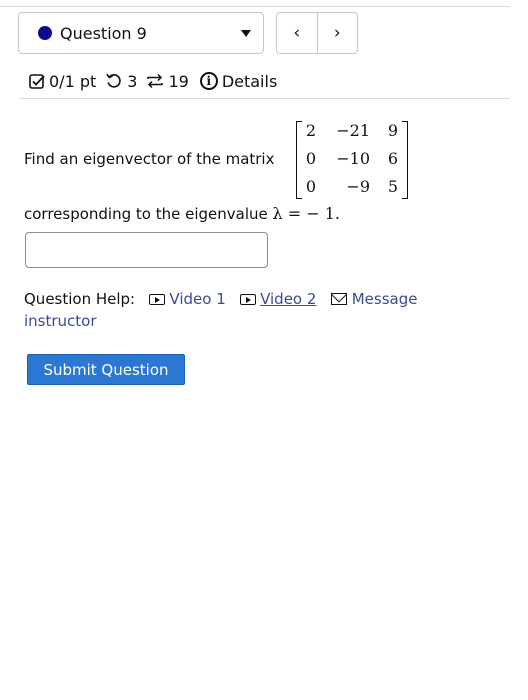 Image resolution: width=528 pixels, height=700 pixels. I want to click on message-instructor-link: instructor, so click(60, 321).